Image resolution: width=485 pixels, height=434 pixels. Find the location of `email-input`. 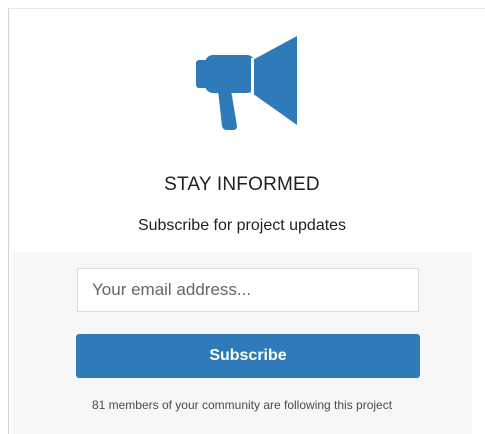

email-input is located at coordinates (248, 290).